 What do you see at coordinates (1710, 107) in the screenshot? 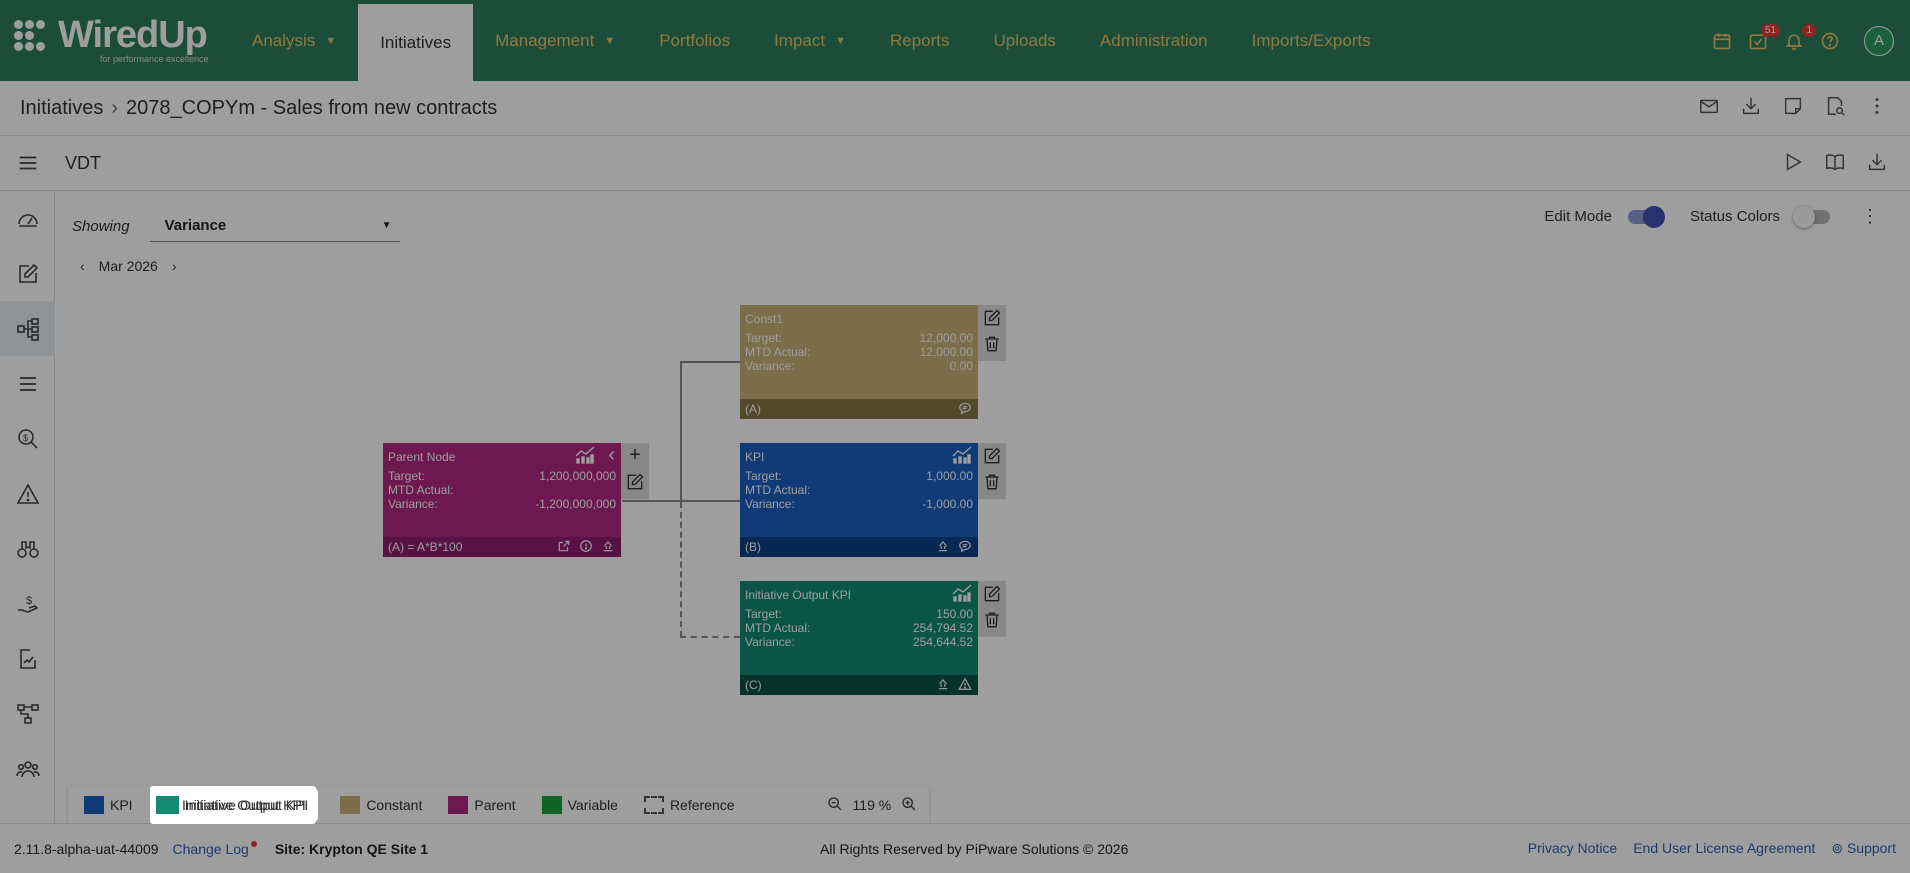
I see `email-icon` at bounding box center [1710, 107].